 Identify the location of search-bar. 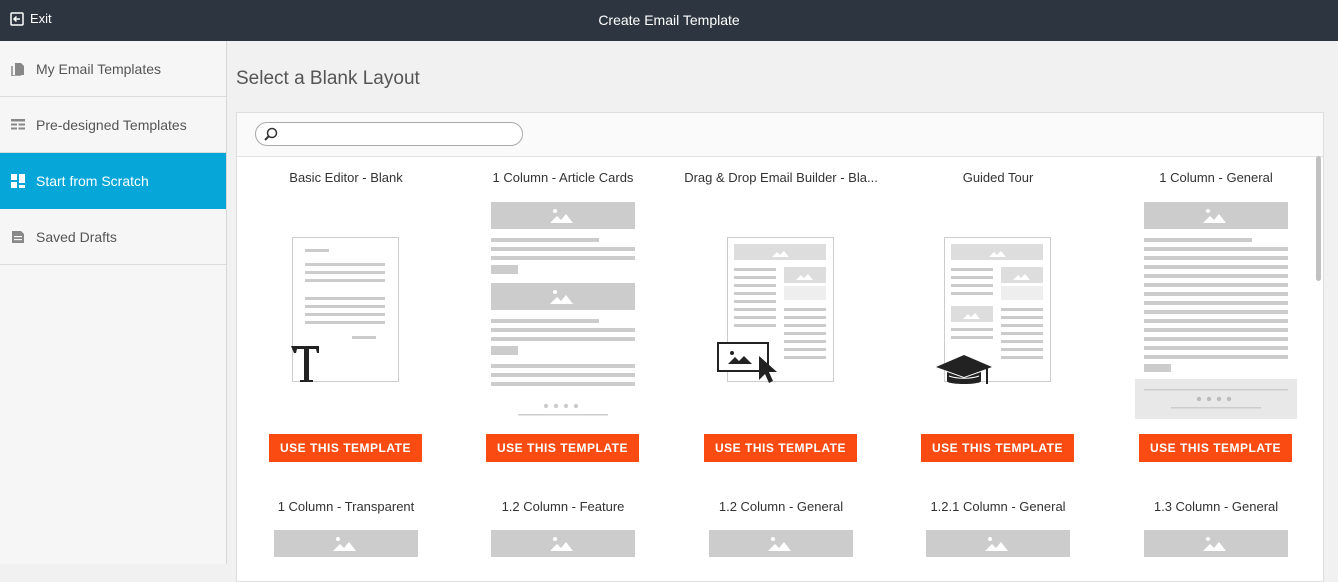
(780, 135).